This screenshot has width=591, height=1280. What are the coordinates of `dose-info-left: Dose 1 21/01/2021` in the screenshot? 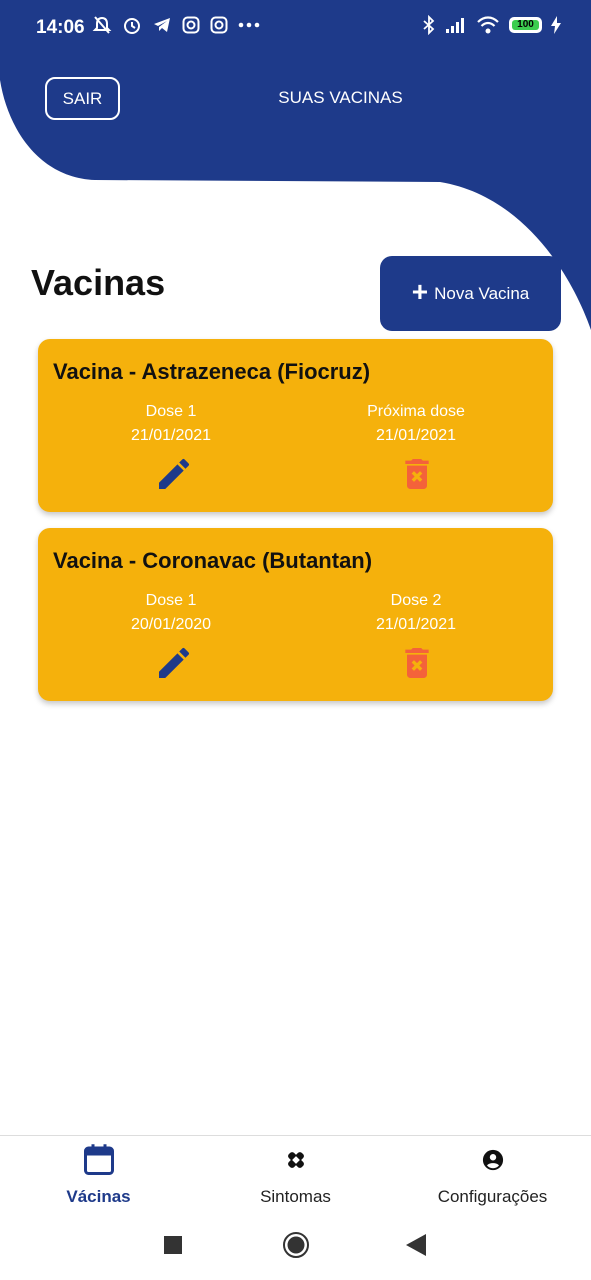 It's located at (171, 424).